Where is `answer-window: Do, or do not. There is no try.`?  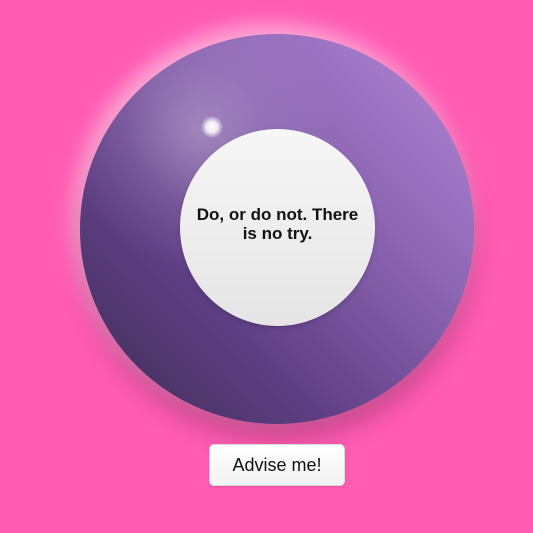 answer-window: Do, or do not. There is no try. is located at coordinates (277, 227).